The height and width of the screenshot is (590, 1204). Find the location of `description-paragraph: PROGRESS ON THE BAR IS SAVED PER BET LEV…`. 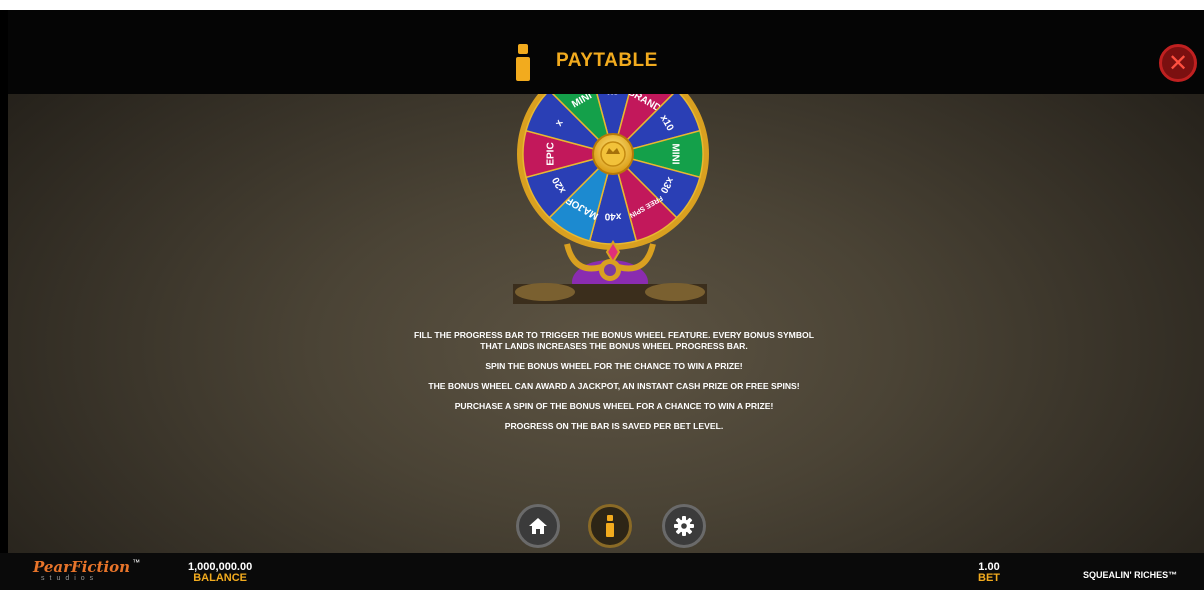

description-paragraph: PROGRESS ON THE BAR IS SAVED PER BET LEV… is located at coordinates (614, 426).